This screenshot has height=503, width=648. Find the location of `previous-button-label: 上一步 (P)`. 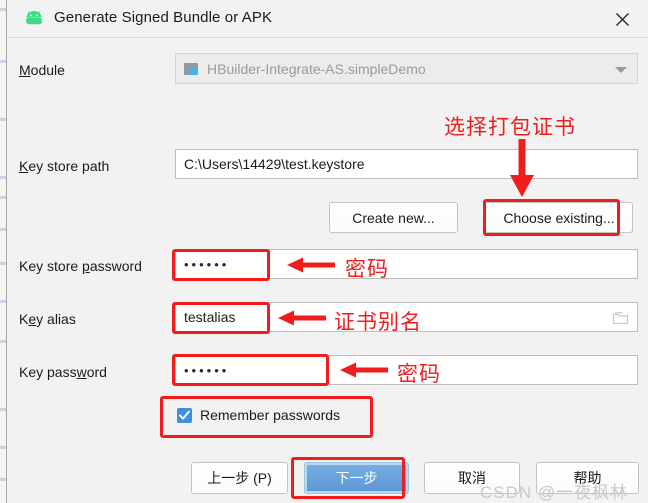

previous-button-label: 上一步 (P) is located at coordinates (239, 478).